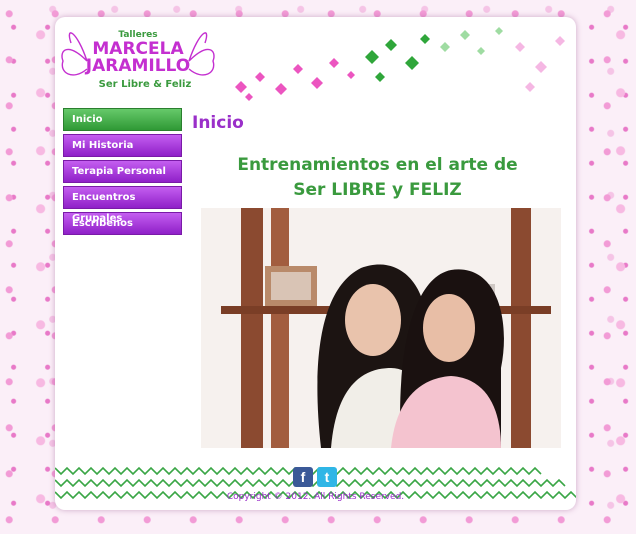 The width and height of the screenshot is (636, 534). What do you see at coordinates (122, 205) in the screenshot?
I see `nav-item-encuentros-grupales: Encuentros Grupales` at bounding box center [122, 205].